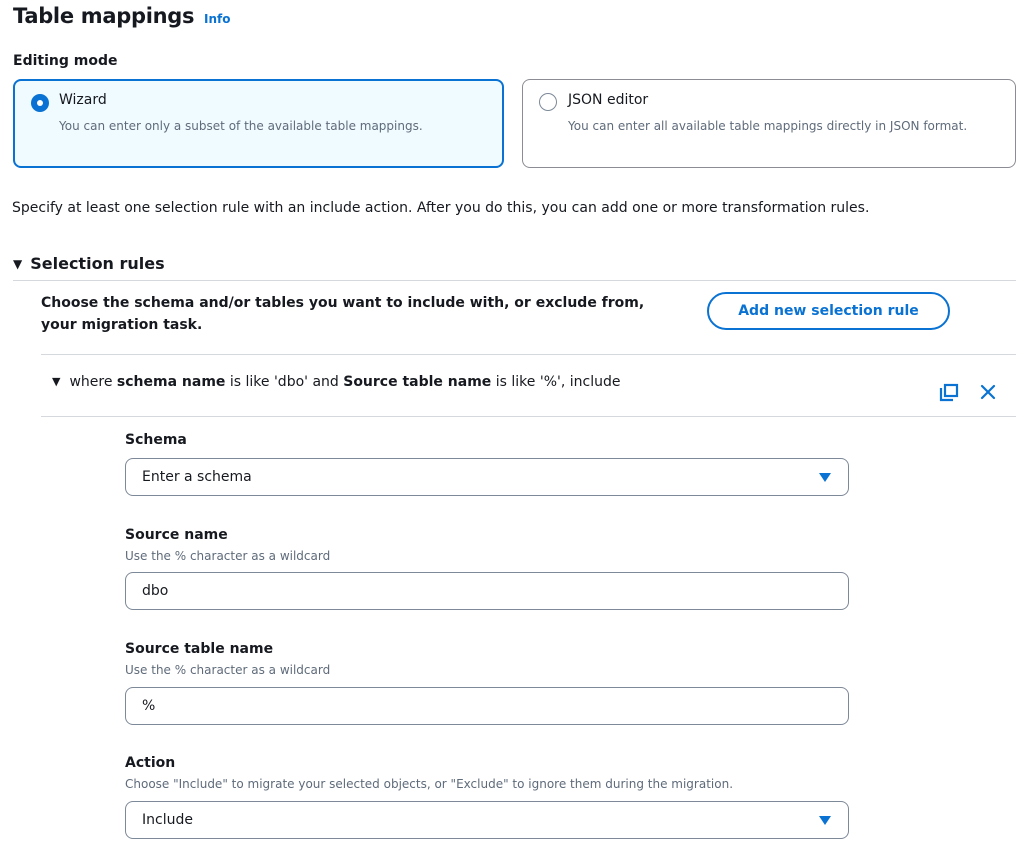 Image resolution: width=1029 pixels, height=852 pixels. What do you see at coordinates (156, 440) in the screenshot?
I see `schema-label: Schema` at bounding box center [156, 440].